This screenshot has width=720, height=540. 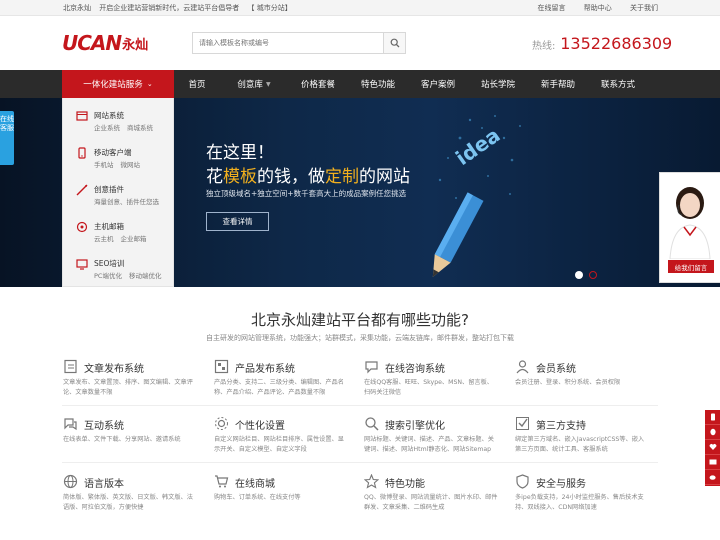 I want to click on feature-desc: 会员注册、登录、积分系统、会员权限, so click(x=568, y=382).